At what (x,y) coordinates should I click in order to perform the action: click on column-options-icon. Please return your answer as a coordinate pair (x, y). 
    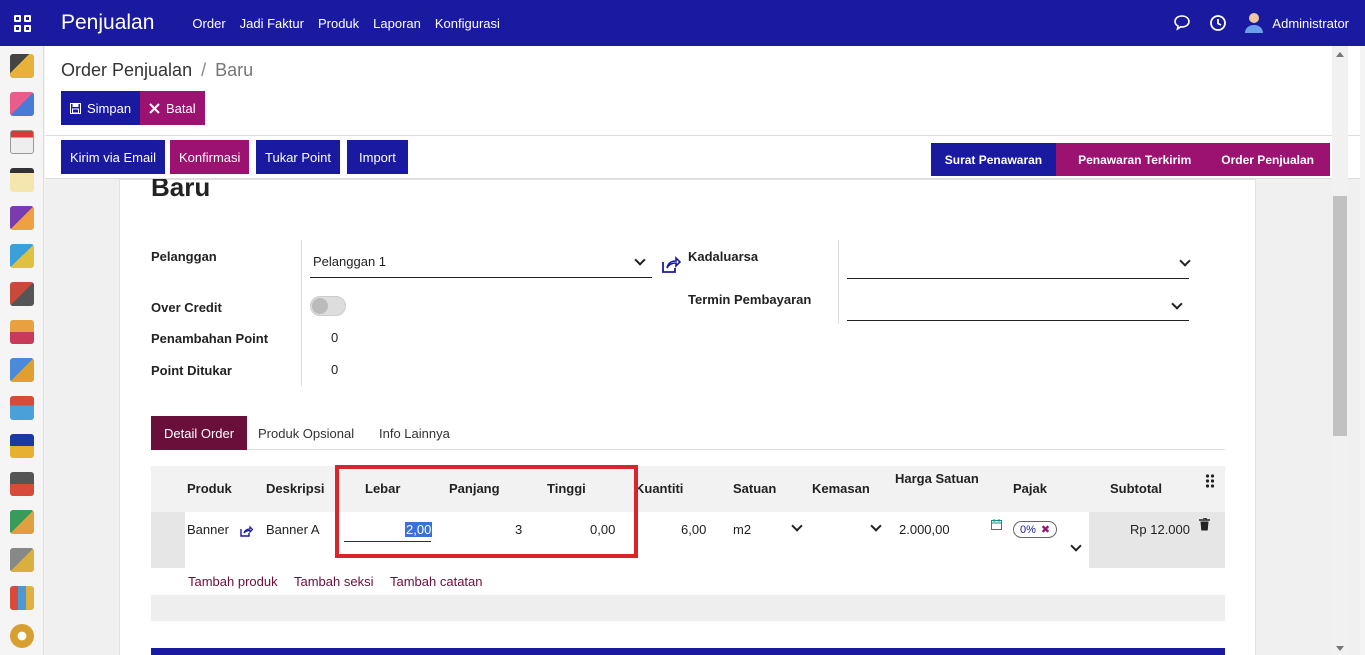
    Looking at the image, I should click on (1210, 481).